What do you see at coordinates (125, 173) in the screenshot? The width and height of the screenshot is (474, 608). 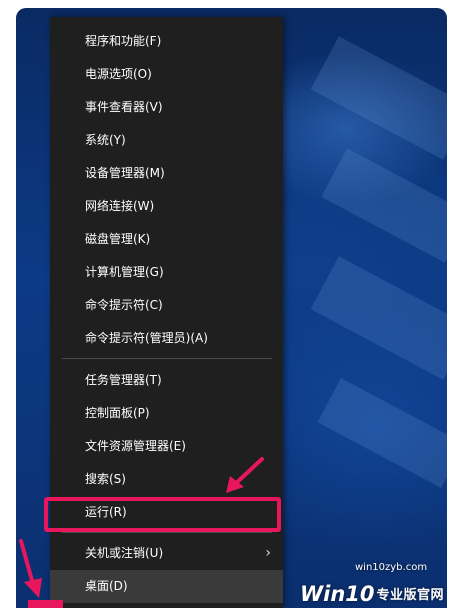 I see `menu-item-label: 设备管理器(M)` at bounding box center [125, 173].